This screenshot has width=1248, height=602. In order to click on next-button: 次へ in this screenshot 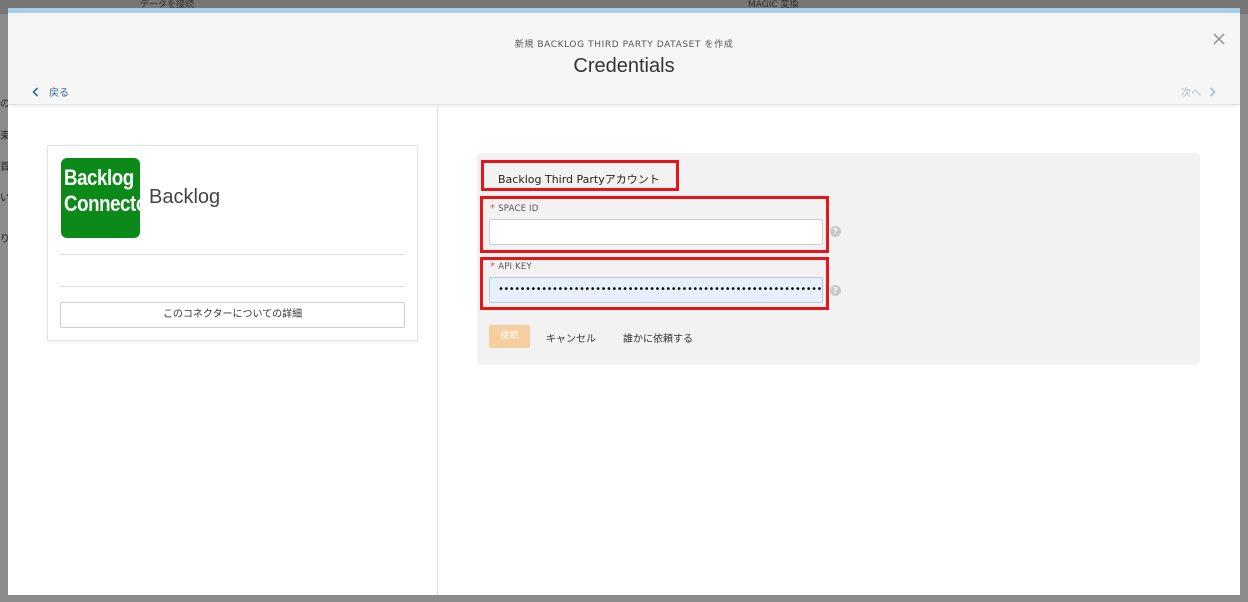, I will do `click(1198, 91)`.